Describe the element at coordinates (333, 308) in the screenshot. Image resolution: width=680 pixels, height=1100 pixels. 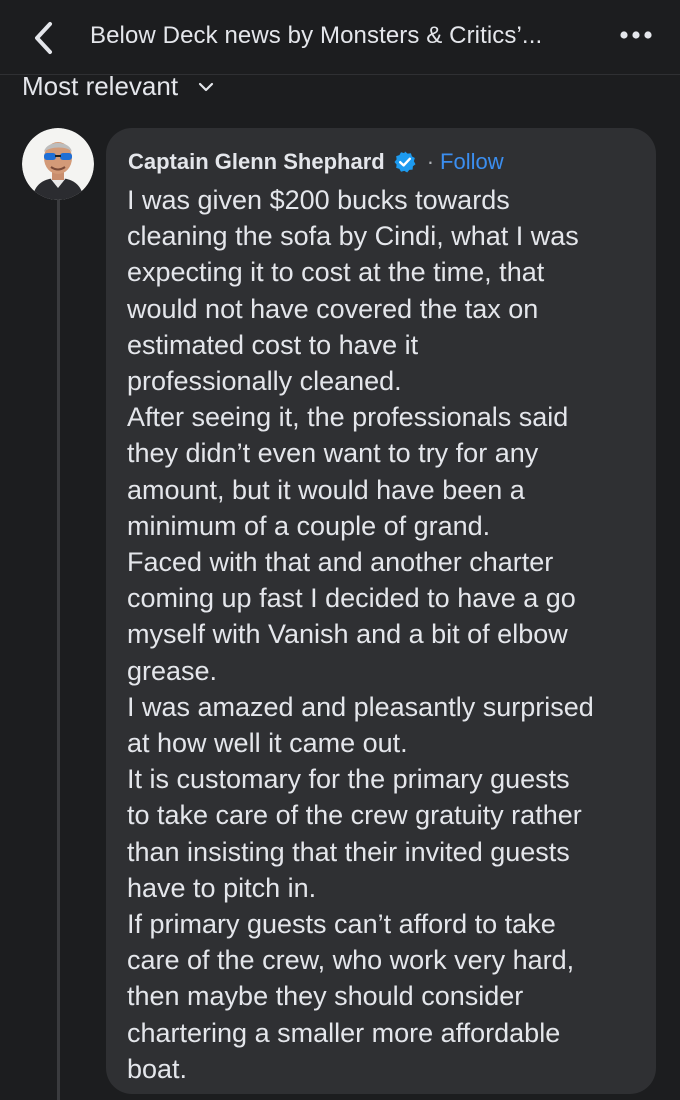
I see `comment-line: would not have covered the tax on` at that location.